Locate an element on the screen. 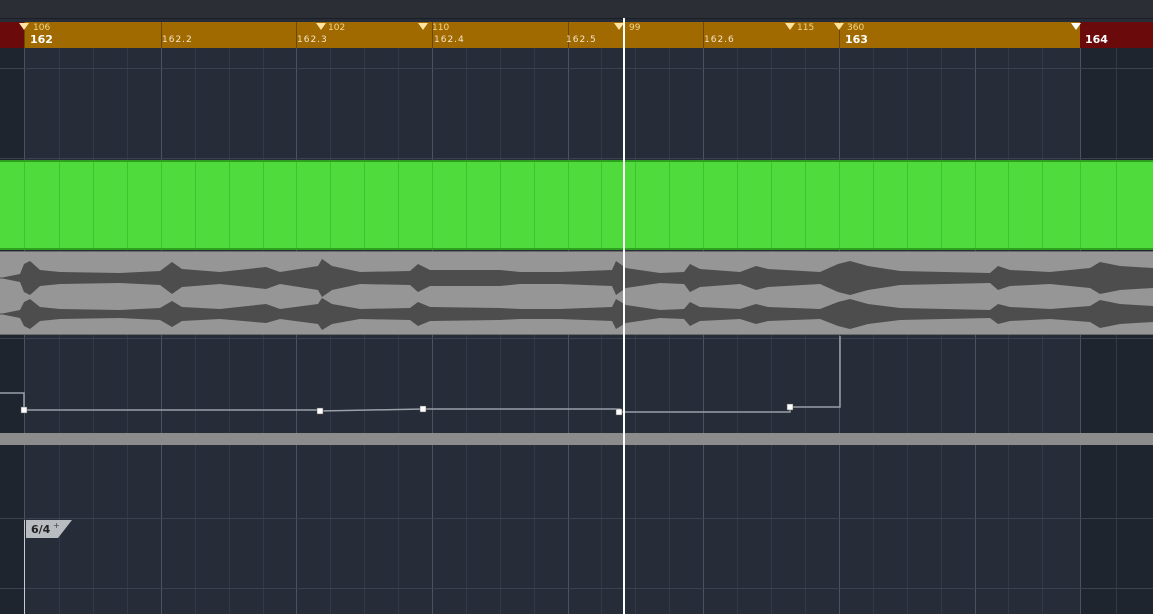 The image size is (1153, 614). bar-number-162: 162 is located at coordinates (41, 39).